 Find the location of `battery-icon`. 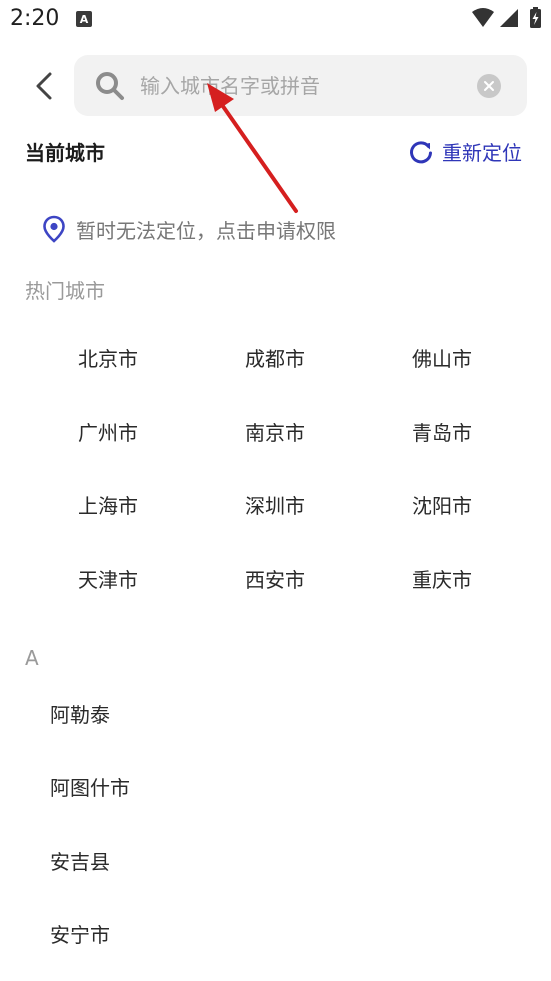

battery-icon is located at coordinates (535, 17).